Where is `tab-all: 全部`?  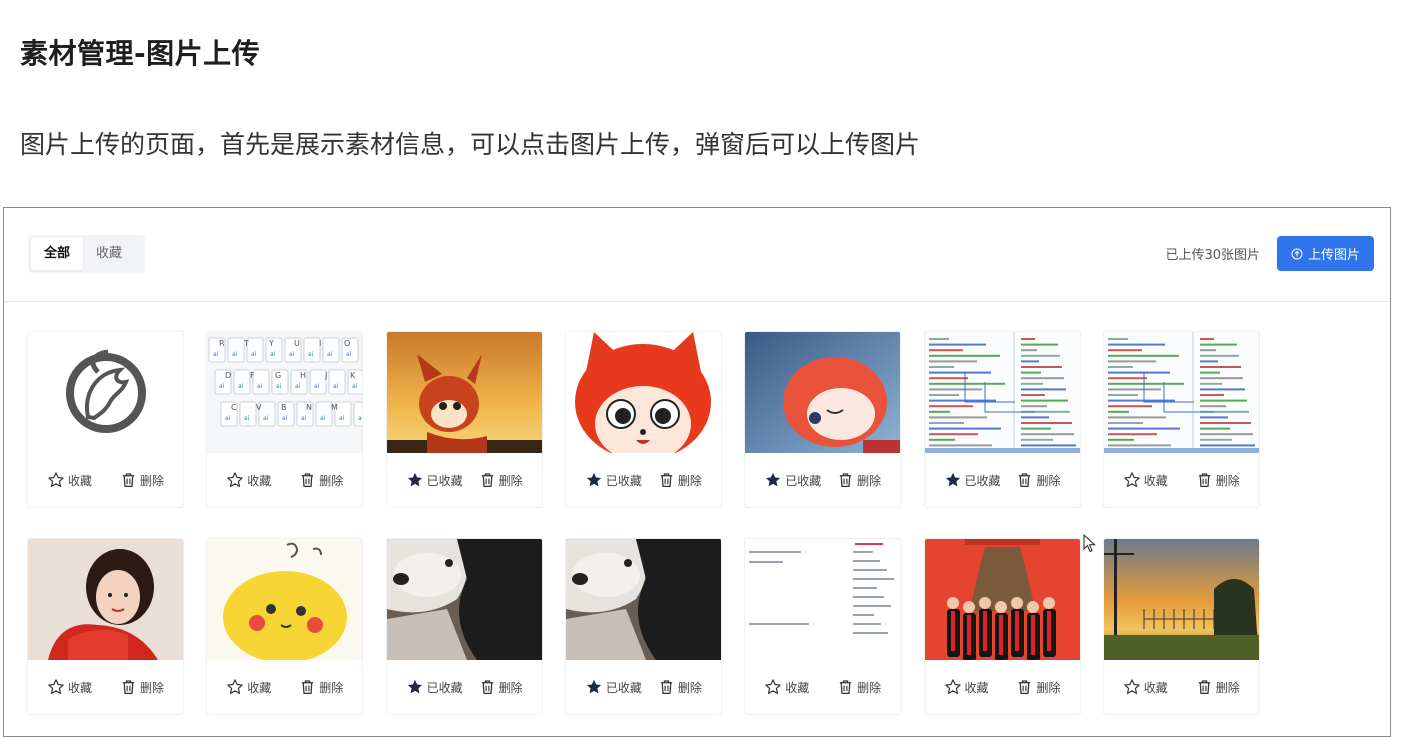
tab-all: 全部 is located at coordinates (57, 254).